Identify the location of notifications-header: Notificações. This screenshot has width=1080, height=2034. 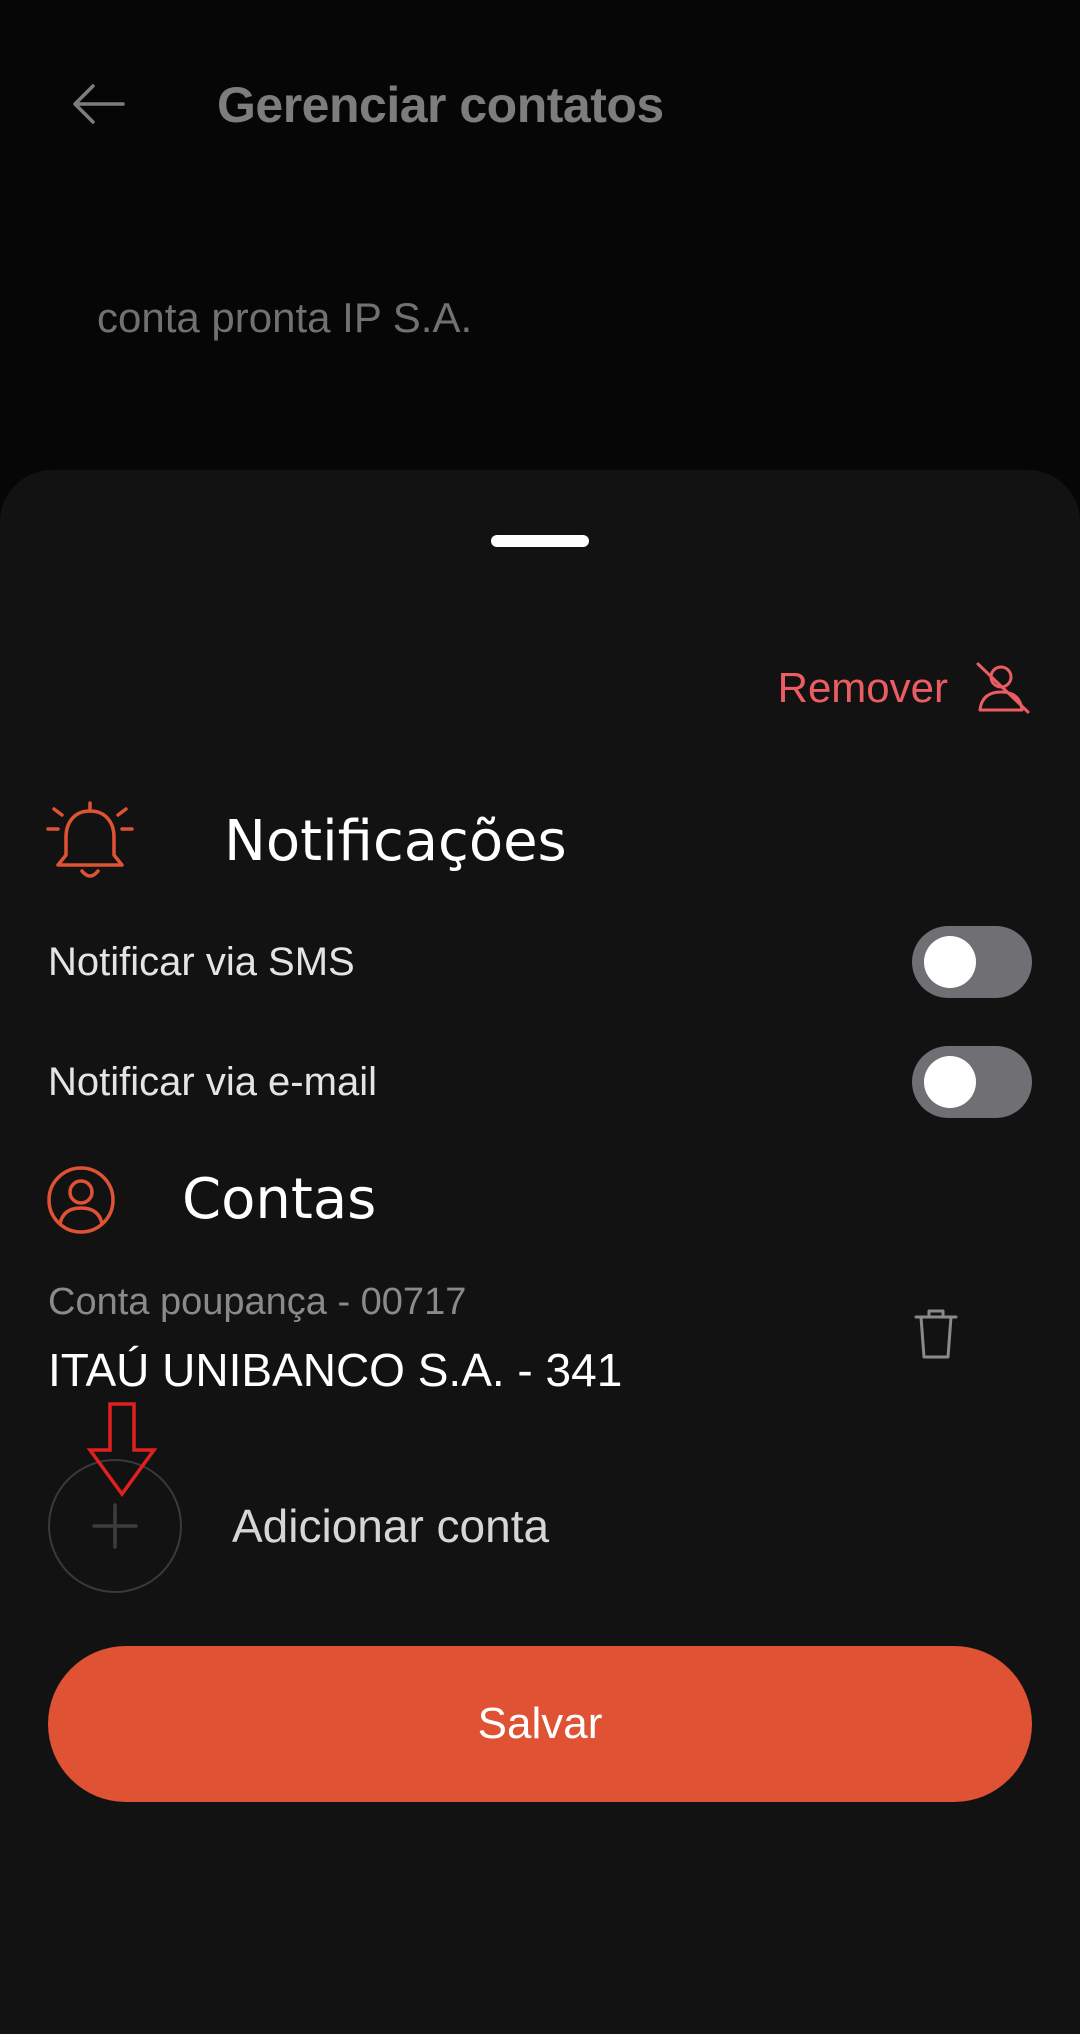
(305, 842).